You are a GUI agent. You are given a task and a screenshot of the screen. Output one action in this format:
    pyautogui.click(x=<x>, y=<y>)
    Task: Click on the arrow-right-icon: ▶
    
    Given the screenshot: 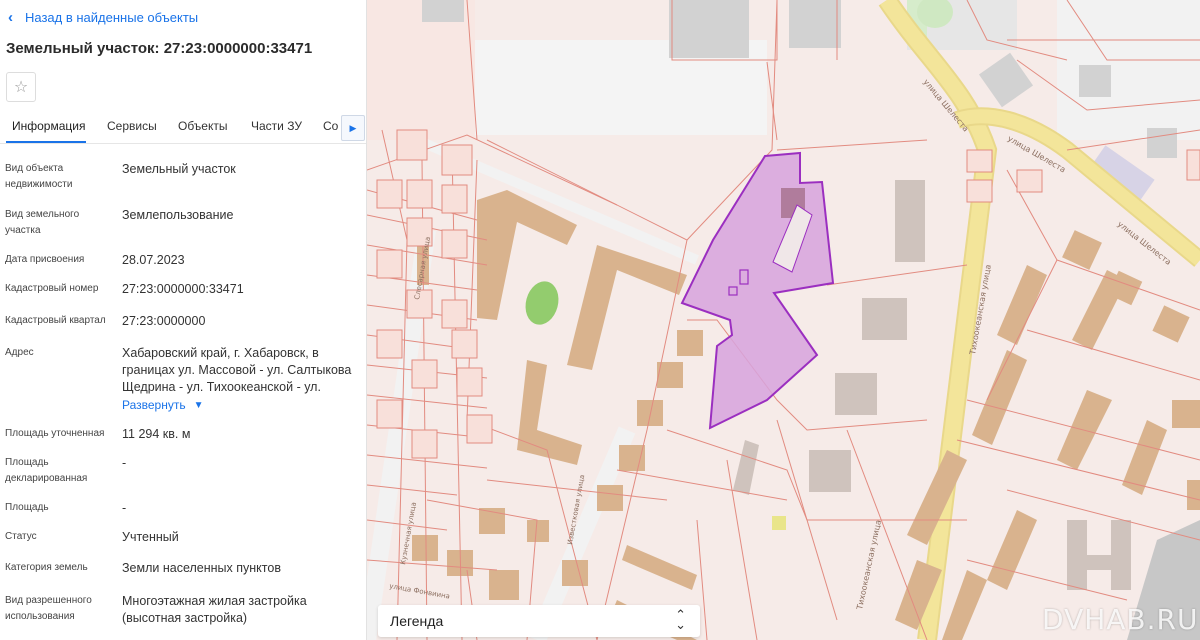 What is the action you would take?
    pyautogui.click(x=353, y=127)
    